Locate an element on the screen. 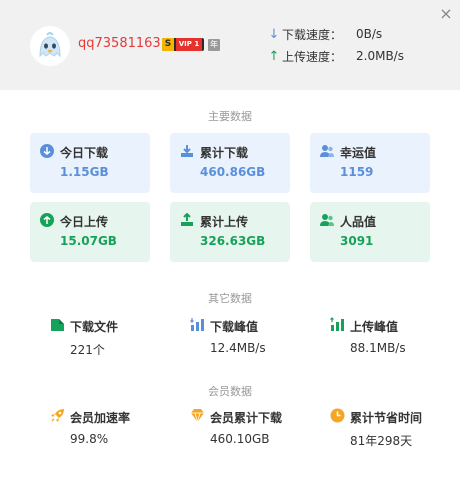  card-value: 326.63GB is located at coordinates (233, 241).